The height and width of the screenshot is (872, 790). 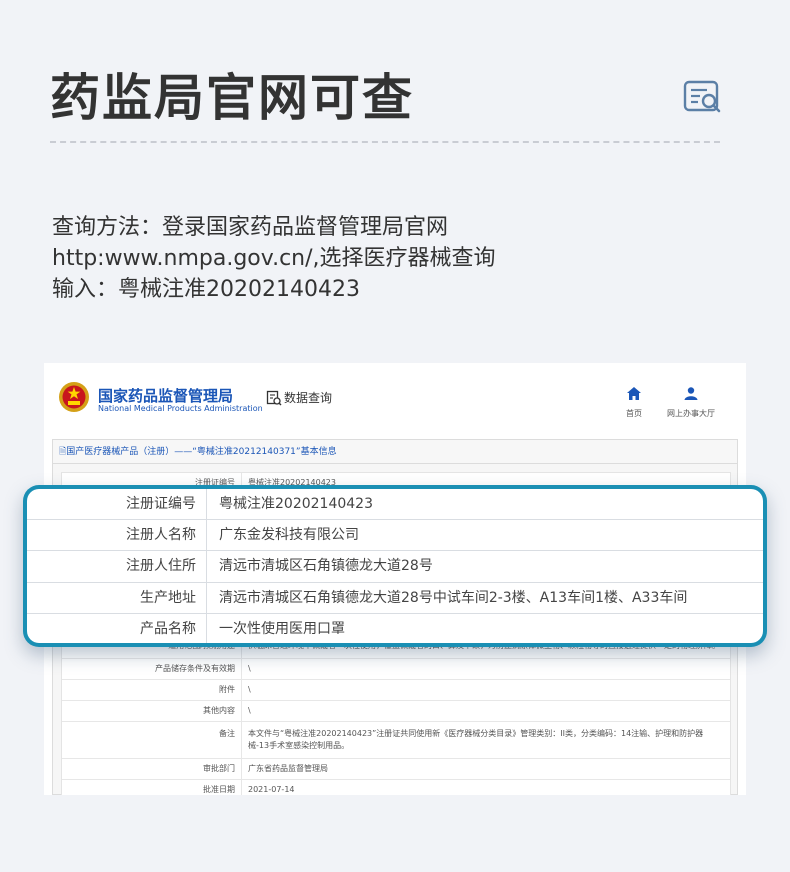 What do you see at coordinates (152, 787) in the screenshot?
I see `row-key: 批准日期` at bounding box center [152, 787].